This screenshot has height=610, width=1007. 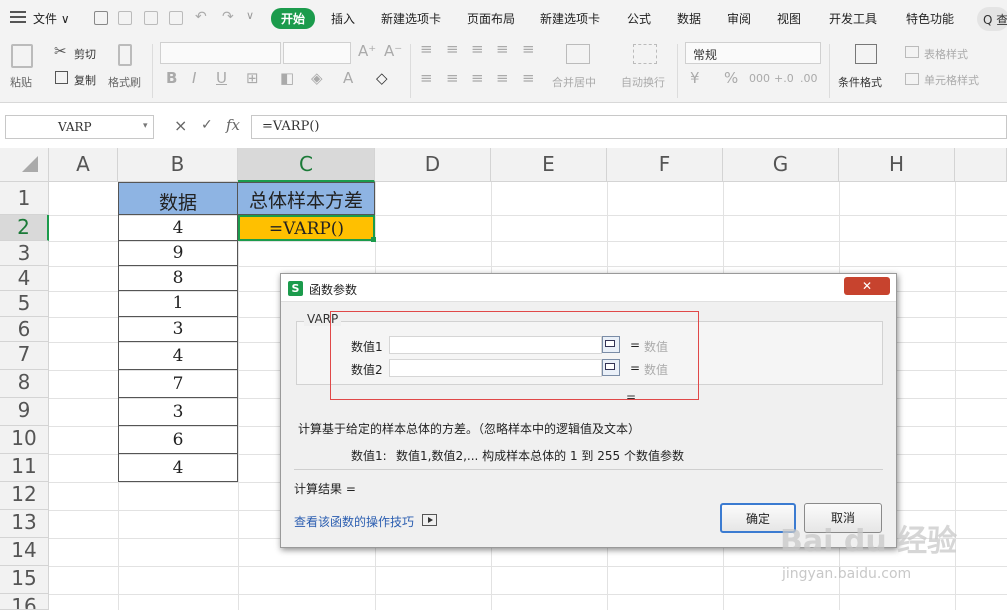 I want to click on insert-function-icon: fx, so click(x=233, y=125).